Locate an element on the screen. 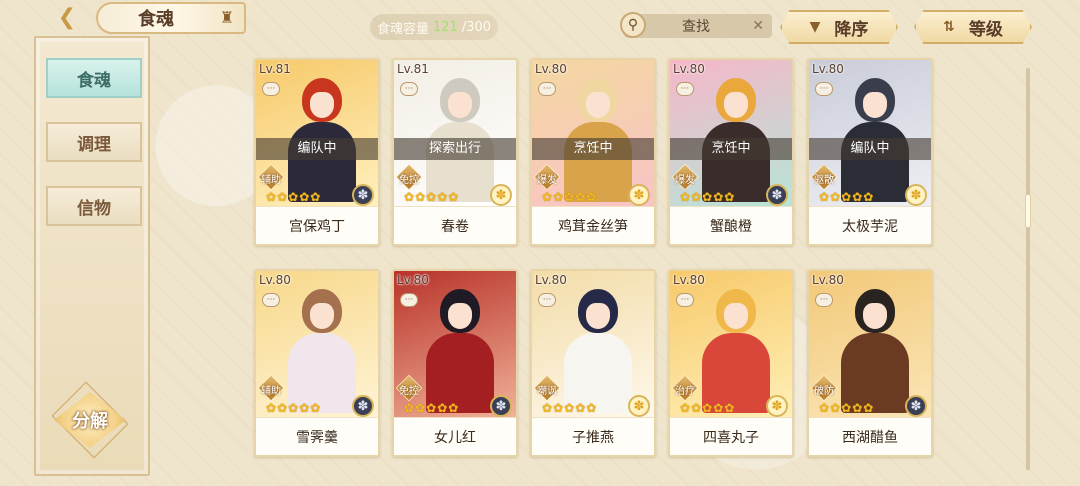 The width and height of the screenshot is (1080, 486). scrollbar-thumb is located at coordinates (1028, 211).